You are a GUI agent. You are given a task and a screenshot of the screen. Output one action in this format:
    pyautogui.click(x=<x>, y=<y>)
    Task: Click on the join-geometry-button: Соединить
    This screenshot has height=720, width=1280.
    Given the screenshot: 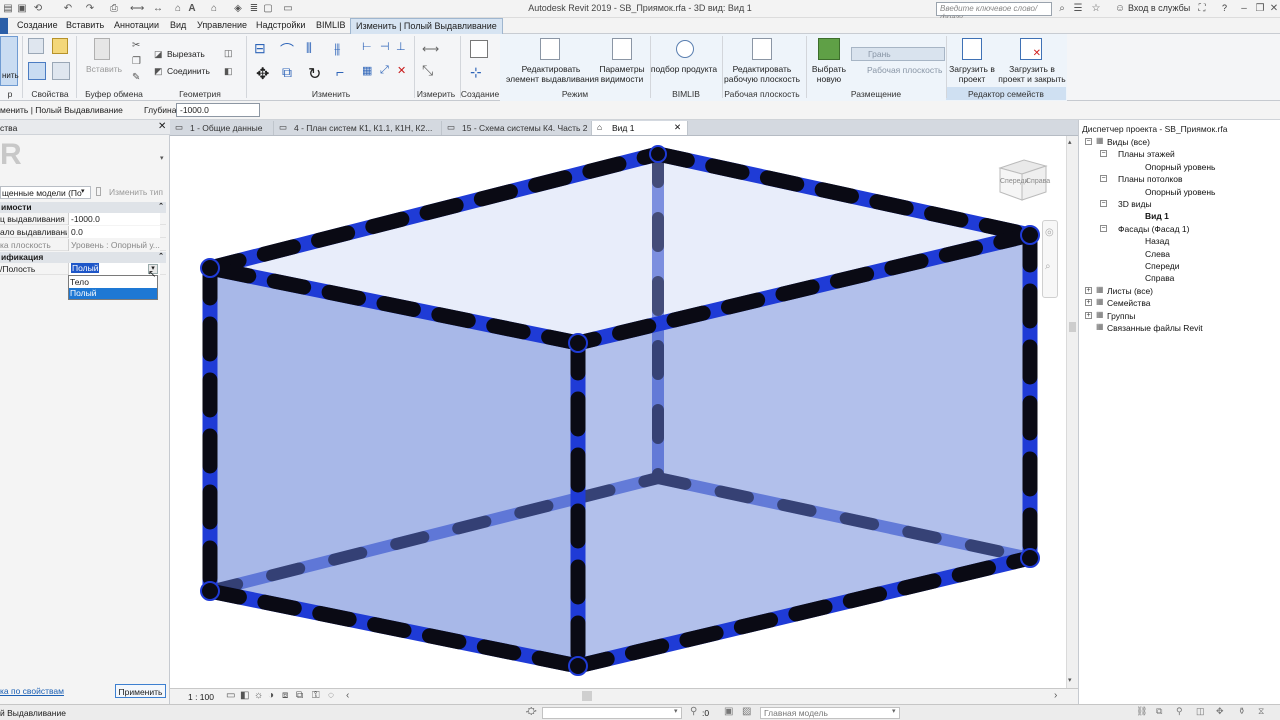 What is the action you would take?
    pyautogui.click(x=188, y=71)
    